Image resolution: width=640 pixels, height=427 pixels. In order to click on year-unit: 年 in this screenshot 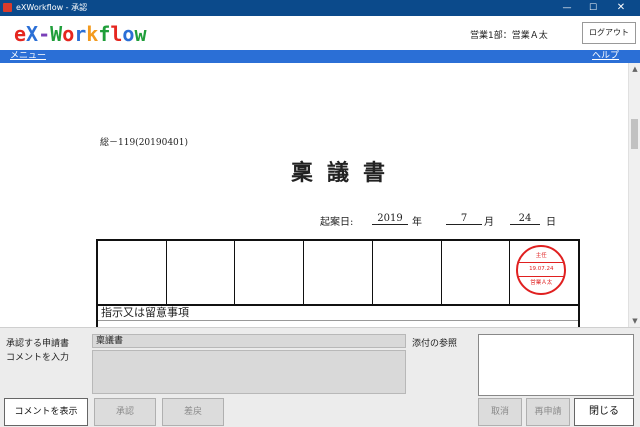, I will do `click(417, 222)`.